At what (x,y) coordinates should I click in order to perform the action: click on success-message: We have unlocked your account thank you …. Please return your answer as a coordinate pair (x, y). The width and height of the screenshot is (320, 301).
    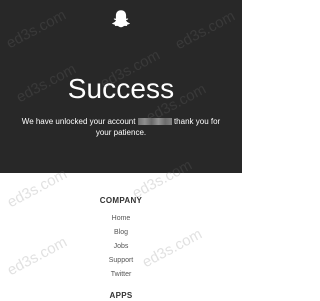
    Looking at the image, I should click on (121, 127).